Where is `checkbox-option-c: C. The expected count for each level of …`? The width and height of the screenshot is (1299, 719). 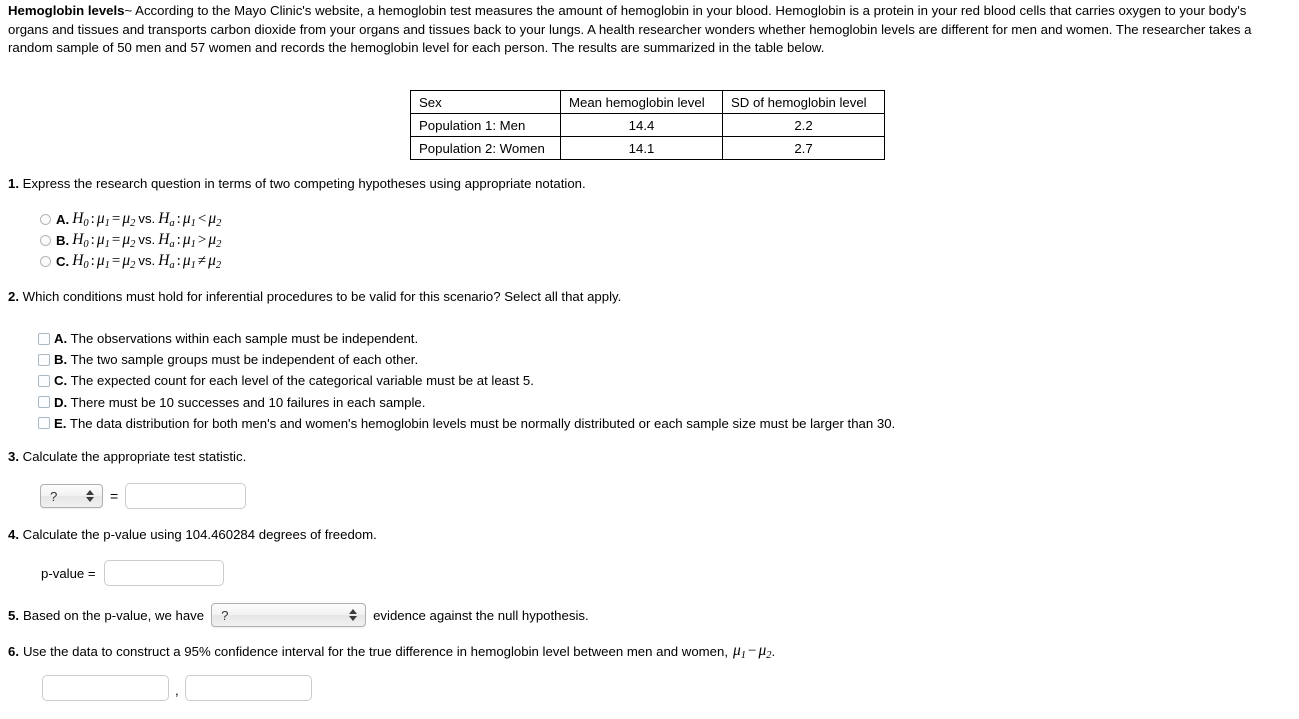 checkbox-option-c: C. The expected count for each level of … is located at coordinates (466, 380).